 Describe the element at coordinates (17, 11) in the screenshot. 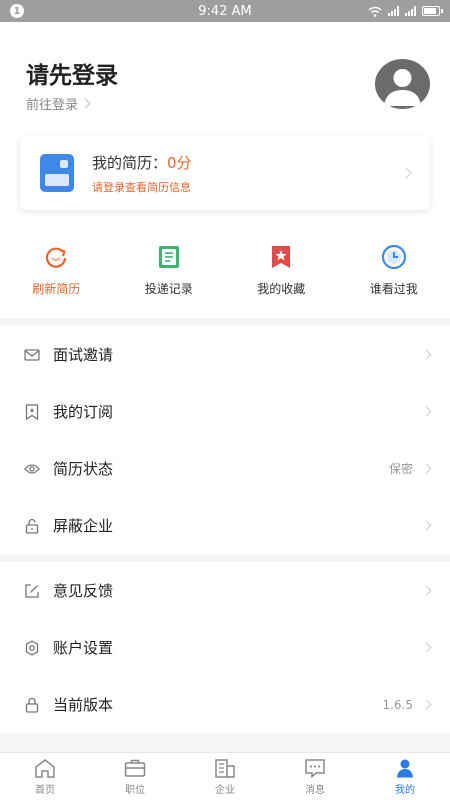

I see `notification-badge: 1` at that location.